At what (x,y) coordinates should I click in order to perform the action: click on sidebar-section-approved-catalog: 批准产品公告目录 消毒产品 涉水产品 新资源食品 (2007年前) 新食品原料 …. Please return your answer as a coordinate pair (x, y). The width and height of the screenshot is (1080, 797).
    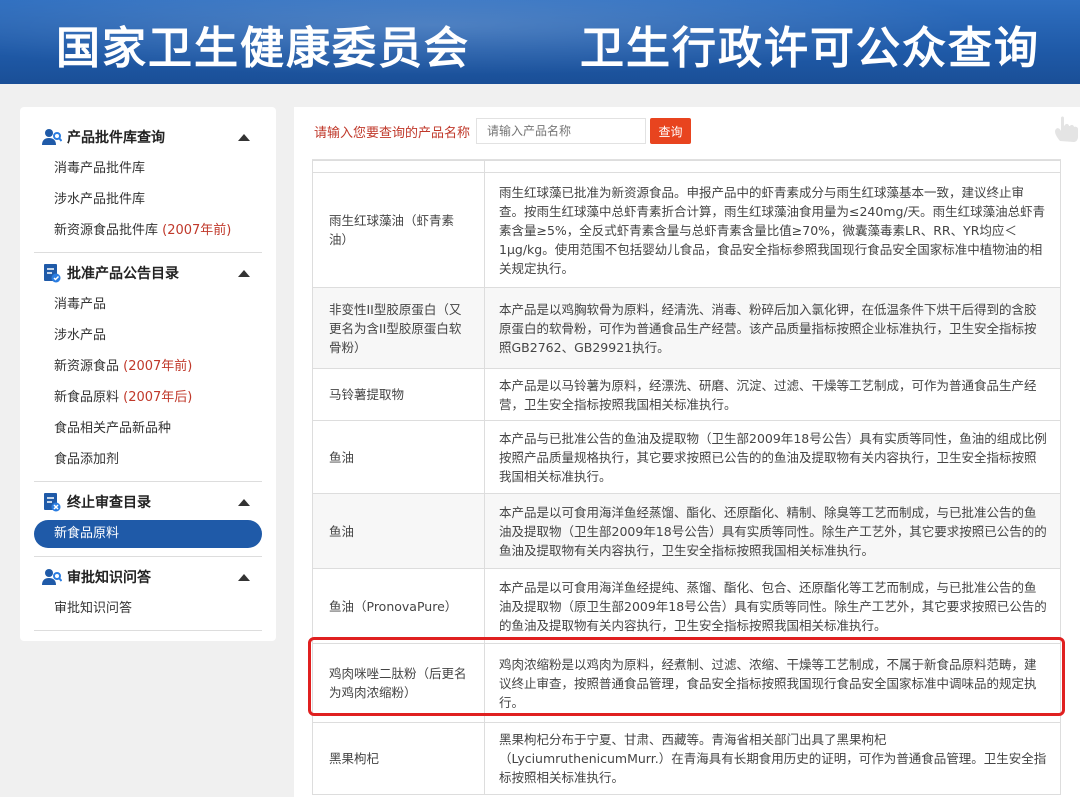
    Looking at the image, I should click on (148, 369).